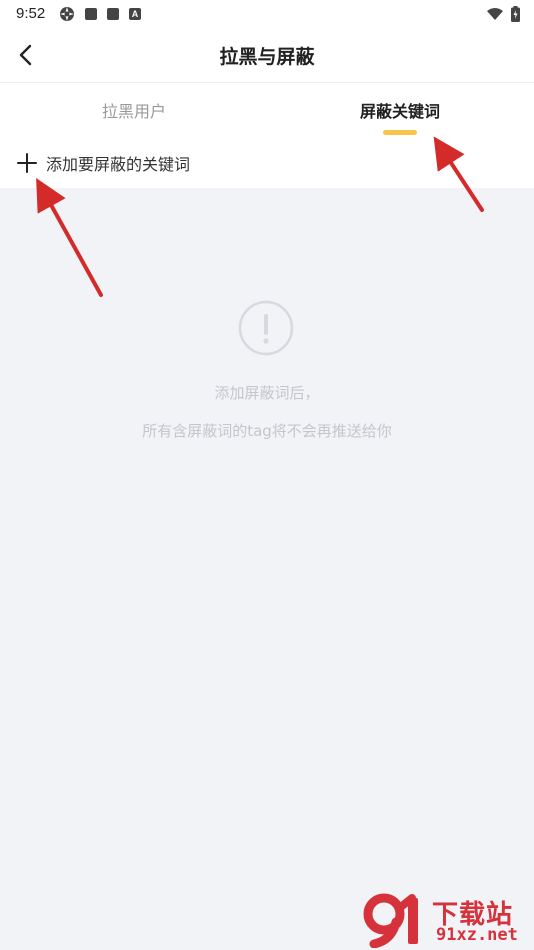 This screenshot has width=534, height=950. Describe the element at coordinates (69, 237) in the screenshot. I see `arrow-to-add-button` at that location.